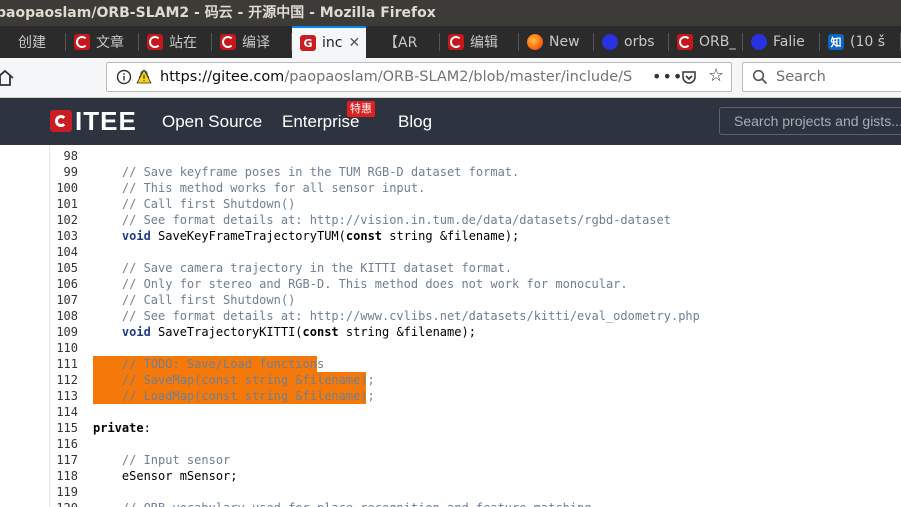 The width and height of the screenshot is (901, 507). Describe the element at coordinates (354, 43) in the screenshot. I see `close-tab-icon: ✕` at that location.